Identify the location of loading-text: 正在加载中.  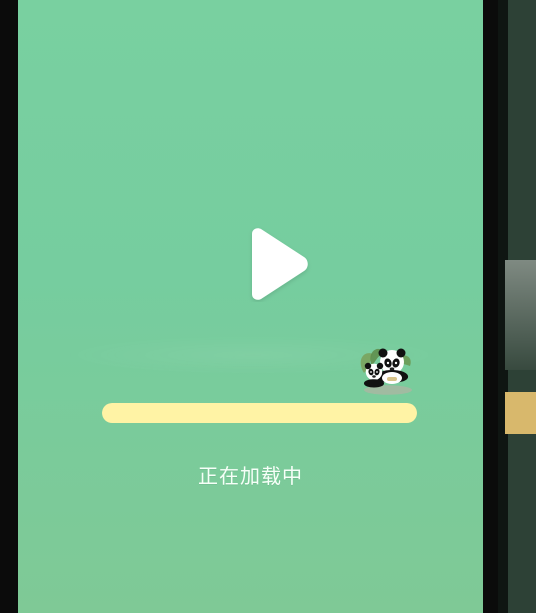
(250, 476).